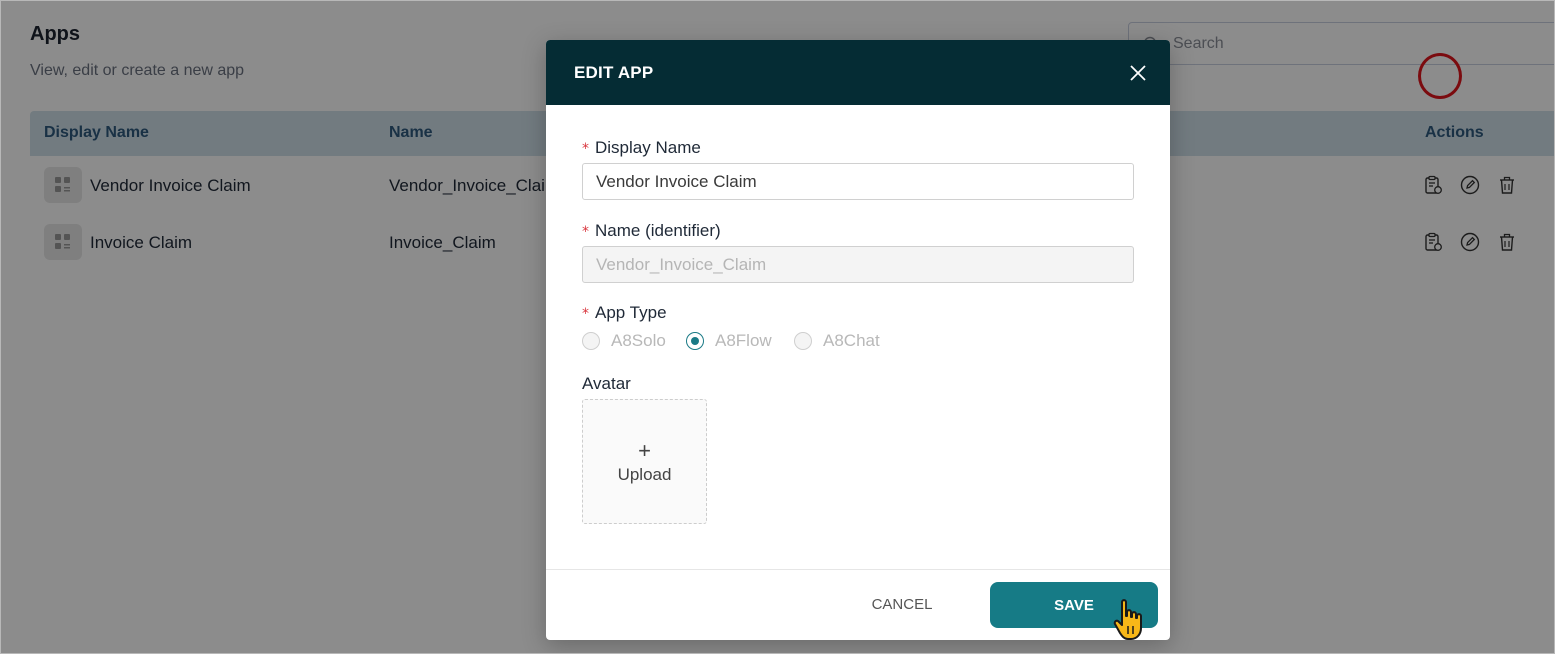  Describe the element at coordinates (858, 181) in the screenshot. I see `display-name-input` at that location.